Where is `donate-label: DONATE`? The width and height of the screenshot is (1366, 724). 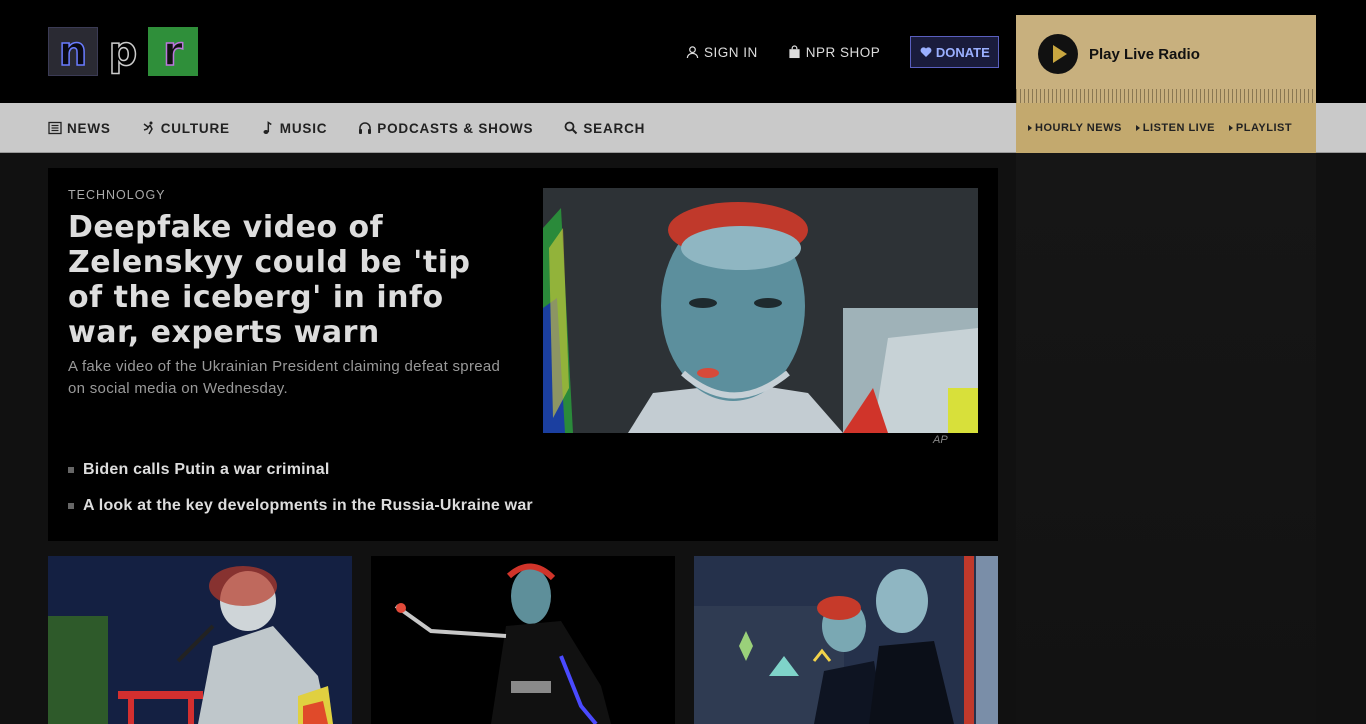
donate-label: DONATE is located at coordinates (962, 52).